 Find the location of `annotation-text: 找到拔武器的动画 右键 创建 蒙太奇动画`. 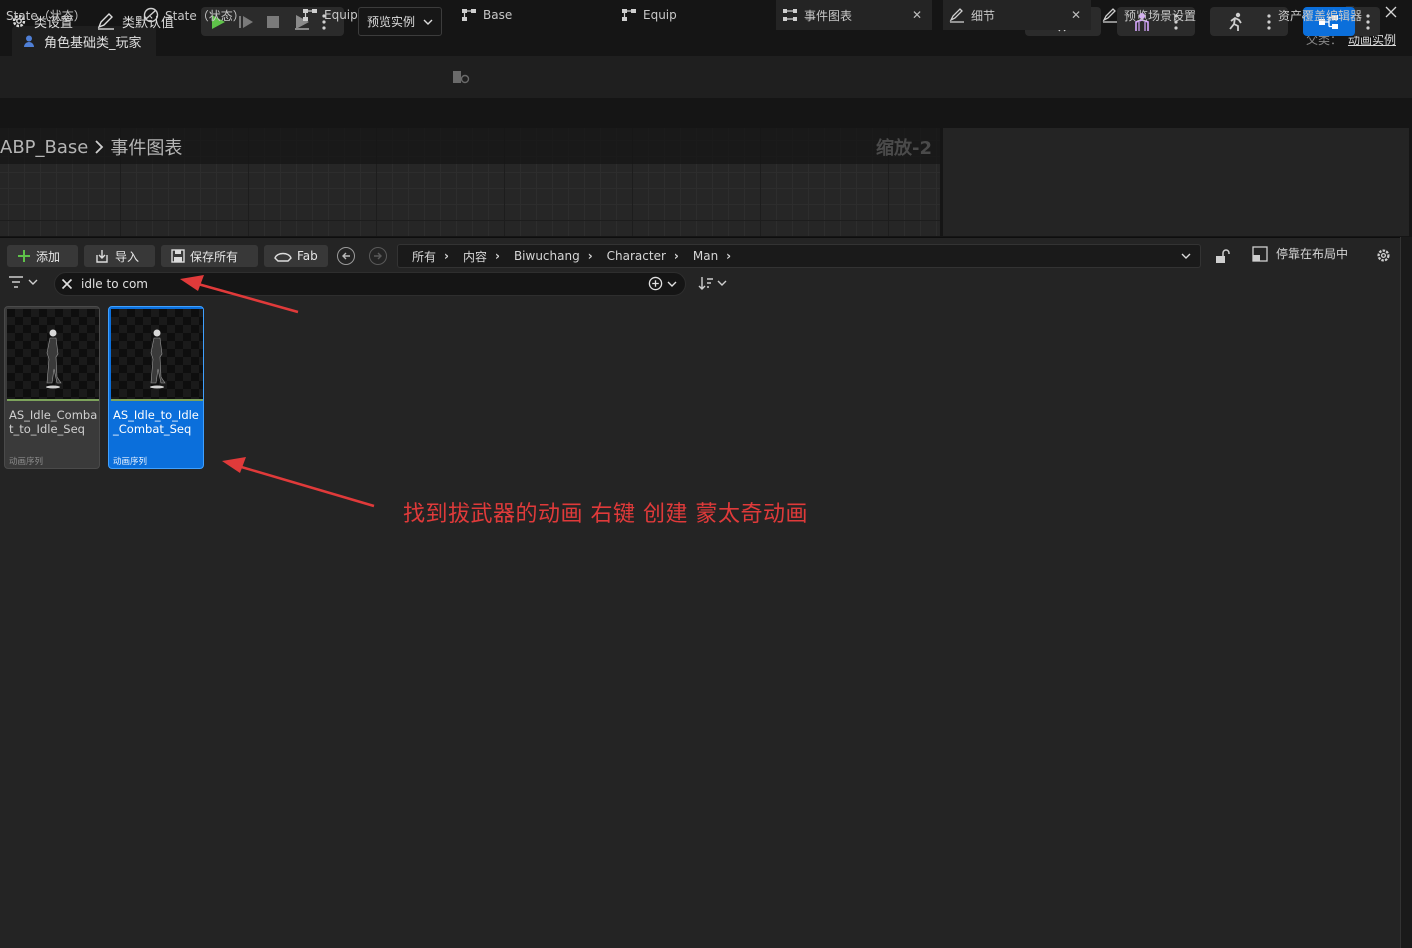

annotation-text: 找到拔武器的动画 右键 创建 蒙太奇动画 is located at coordinates (605, 514).